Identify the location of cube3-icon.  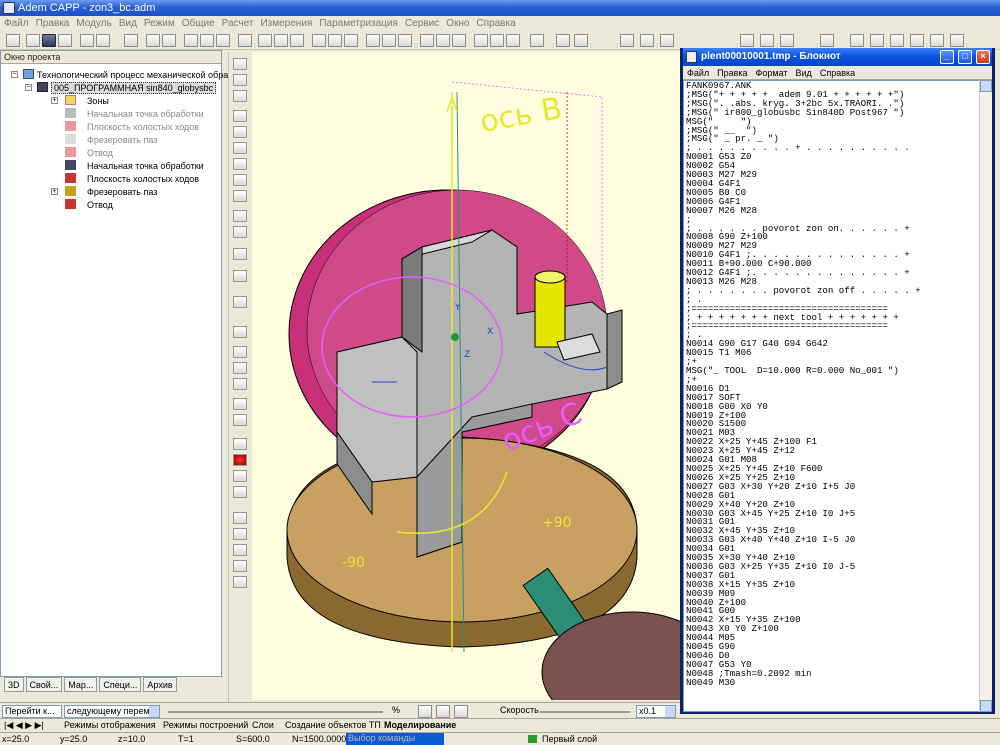
(405, 40).